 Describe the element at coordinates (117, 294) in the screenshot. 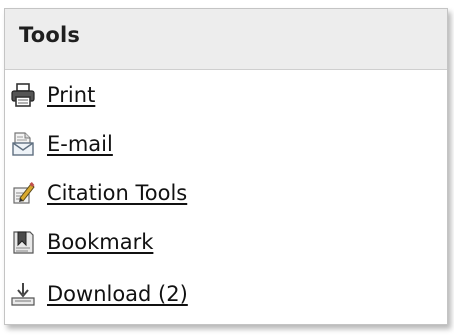

I see `tool-label-download: Download (2)` at that location.